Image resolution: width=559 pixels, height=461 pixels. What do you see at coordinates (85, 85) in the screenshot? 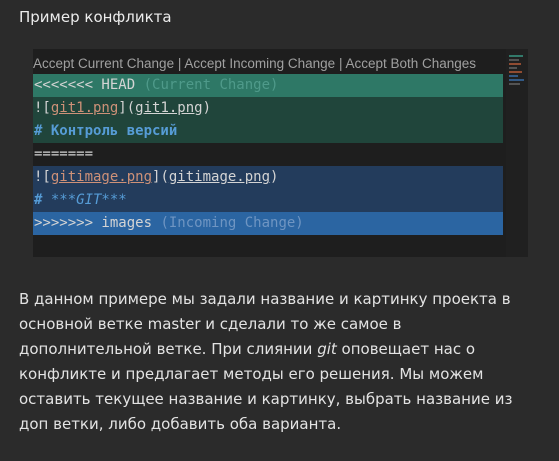
I see `head-marker: <<<<<<< HEAD` at bounding box center [85, 85].